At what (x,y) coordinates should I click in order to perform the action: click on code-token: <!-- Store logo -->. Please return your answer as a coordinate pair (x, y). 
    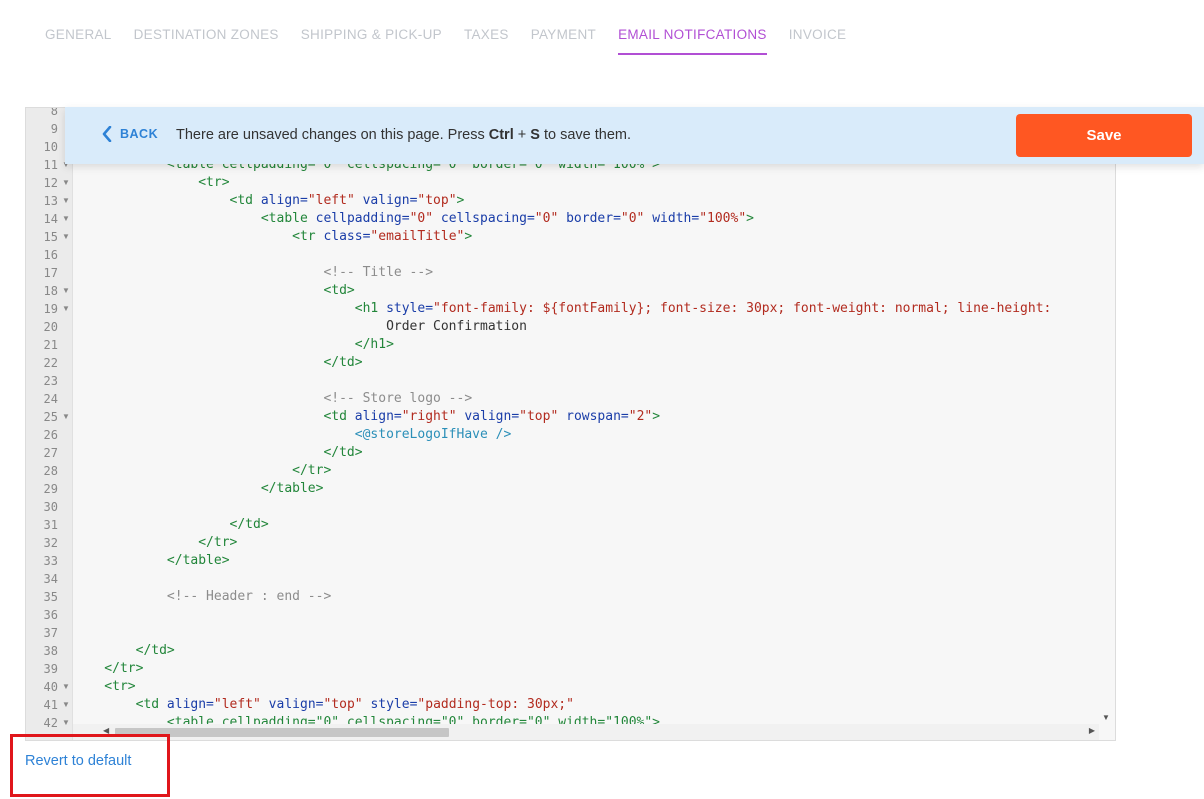
    Looking at the image, I should click on (273, 398).